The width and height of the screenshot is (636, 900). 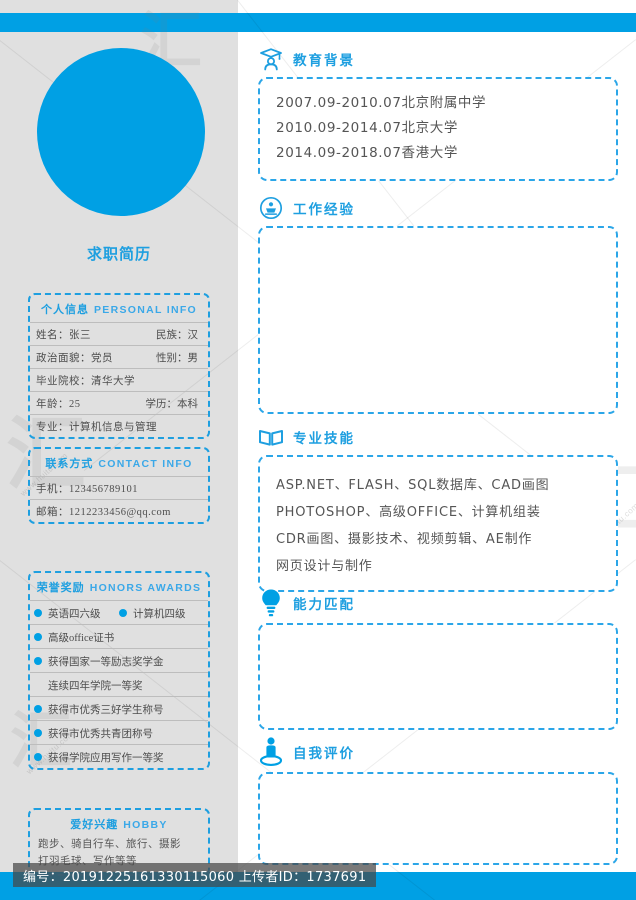 I want to click on contact-info-row: 手机：123456789101, so click(x=119, y=487).